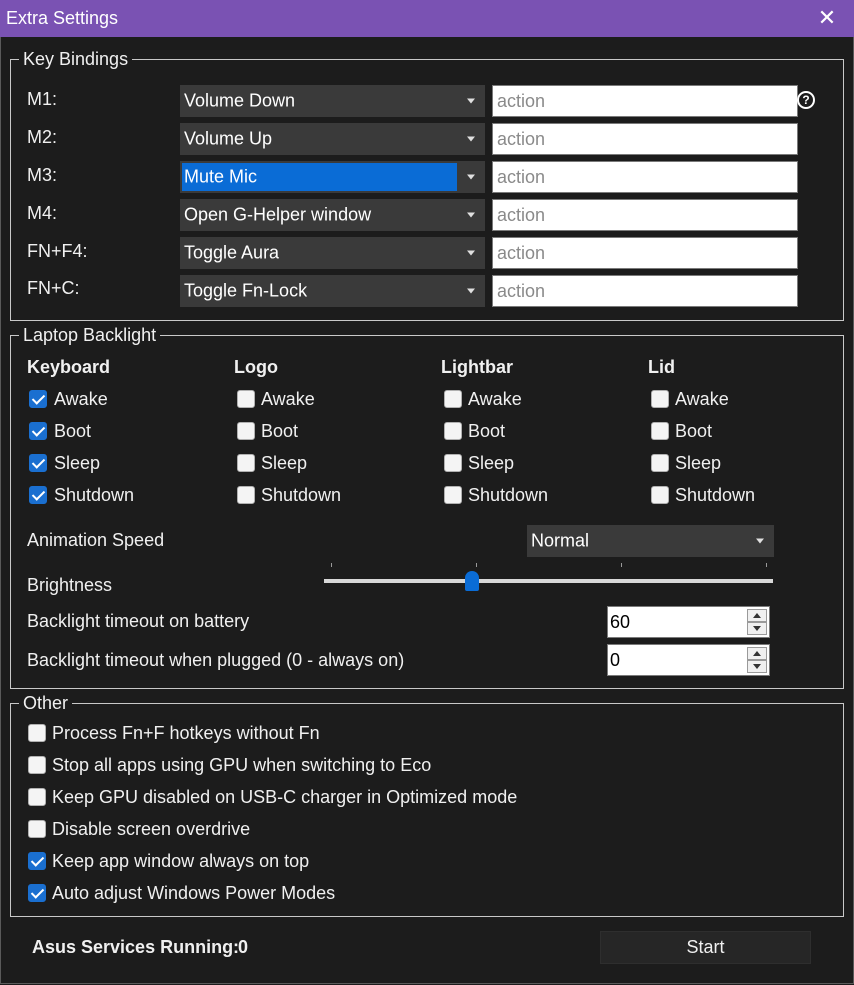 This screenshot has height=985, width=854. Describe the element at coordinates (620, 622) in the screenshot. I see `timeout-battery-value: 60` at that location.